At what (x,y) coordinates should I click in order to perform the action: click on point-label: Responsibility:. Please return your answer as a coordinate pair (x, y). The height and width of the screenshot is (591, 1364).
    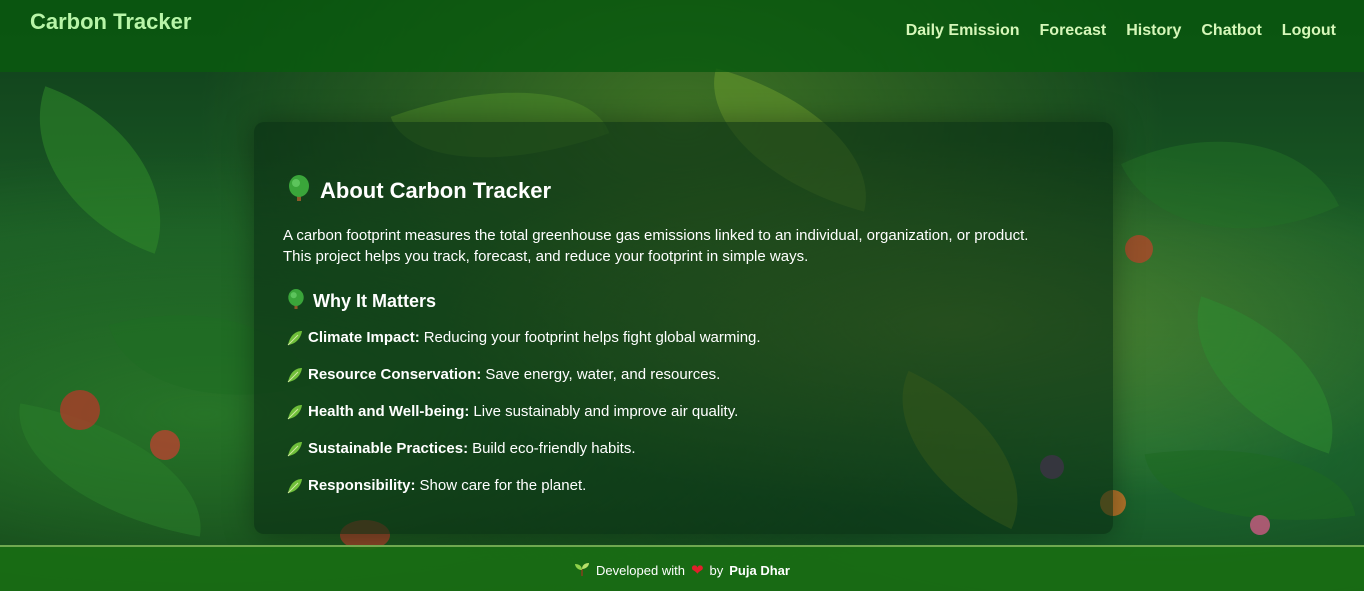
    Looking at the image, I should click on (362, 485).